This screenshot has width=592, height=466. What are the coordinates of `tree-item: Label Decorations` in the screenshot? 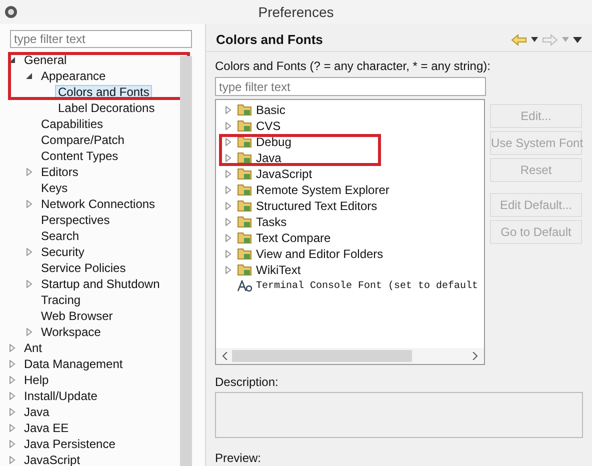 It's located at (106, 108).